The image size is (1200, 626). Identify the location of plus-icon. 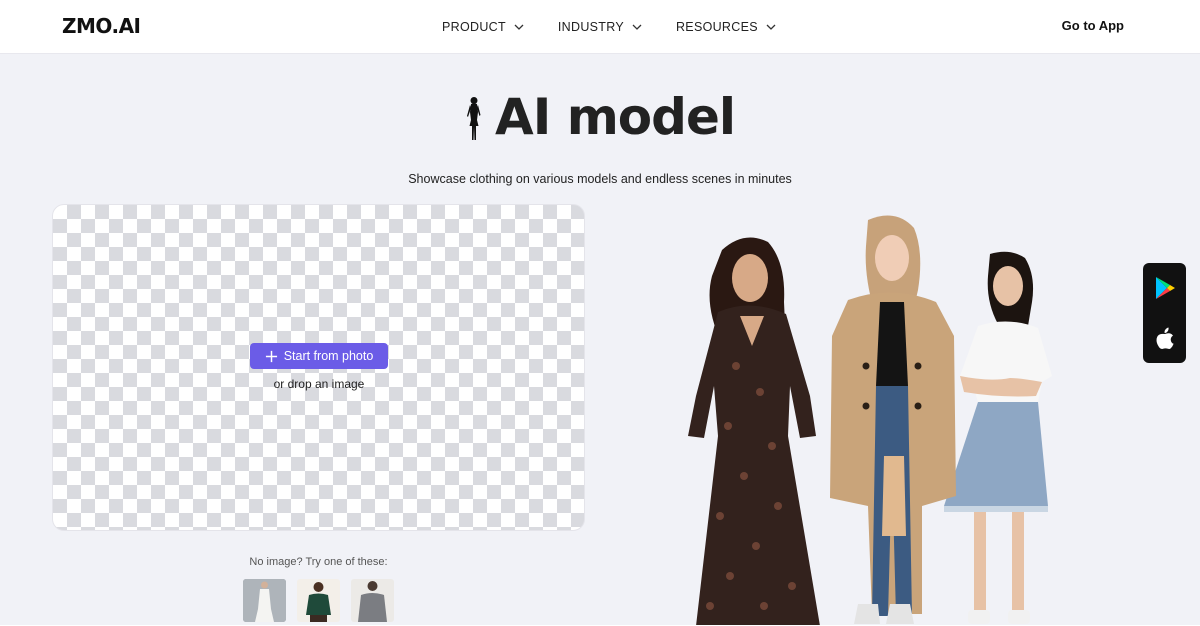
(271, 356).